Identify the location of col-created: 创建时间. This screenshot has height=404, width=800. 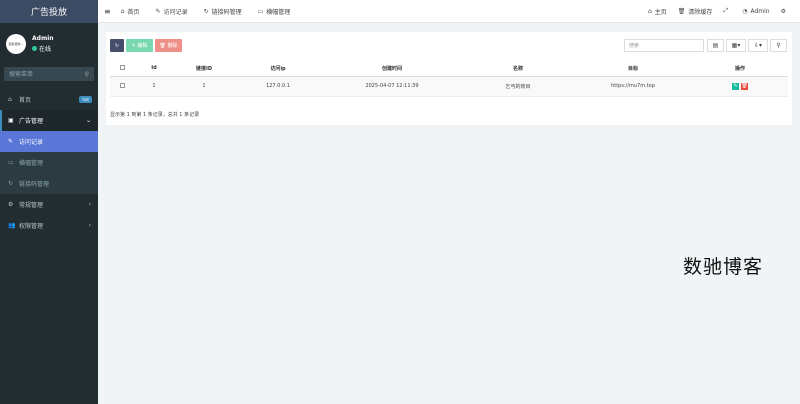
(392, 69).